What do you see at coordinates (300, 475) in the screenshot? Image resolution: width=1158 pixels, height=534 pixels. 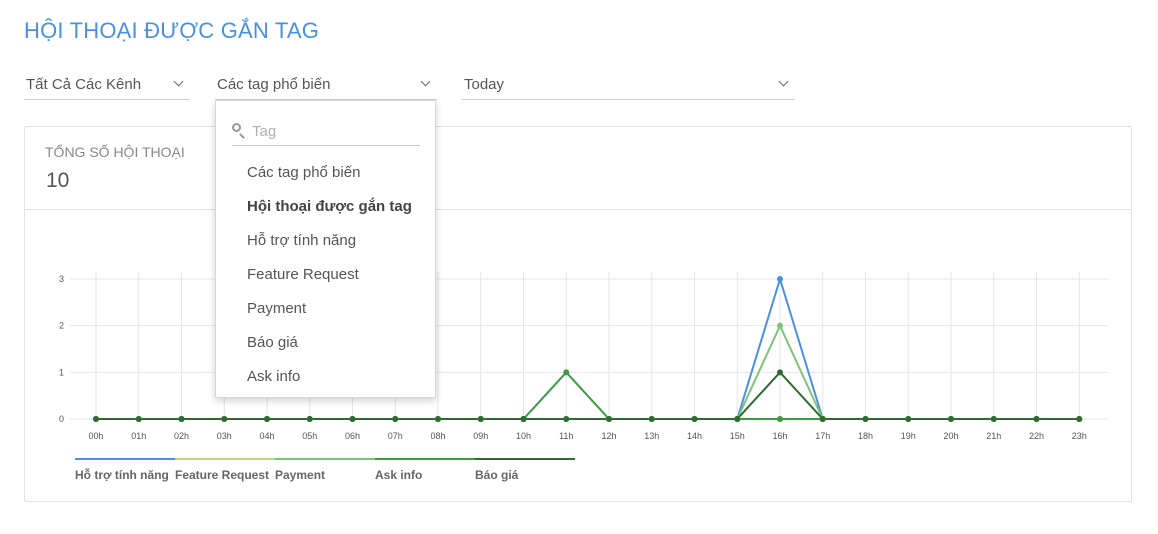 I see `legend-label: Payment` at bounding box center [300, 475].